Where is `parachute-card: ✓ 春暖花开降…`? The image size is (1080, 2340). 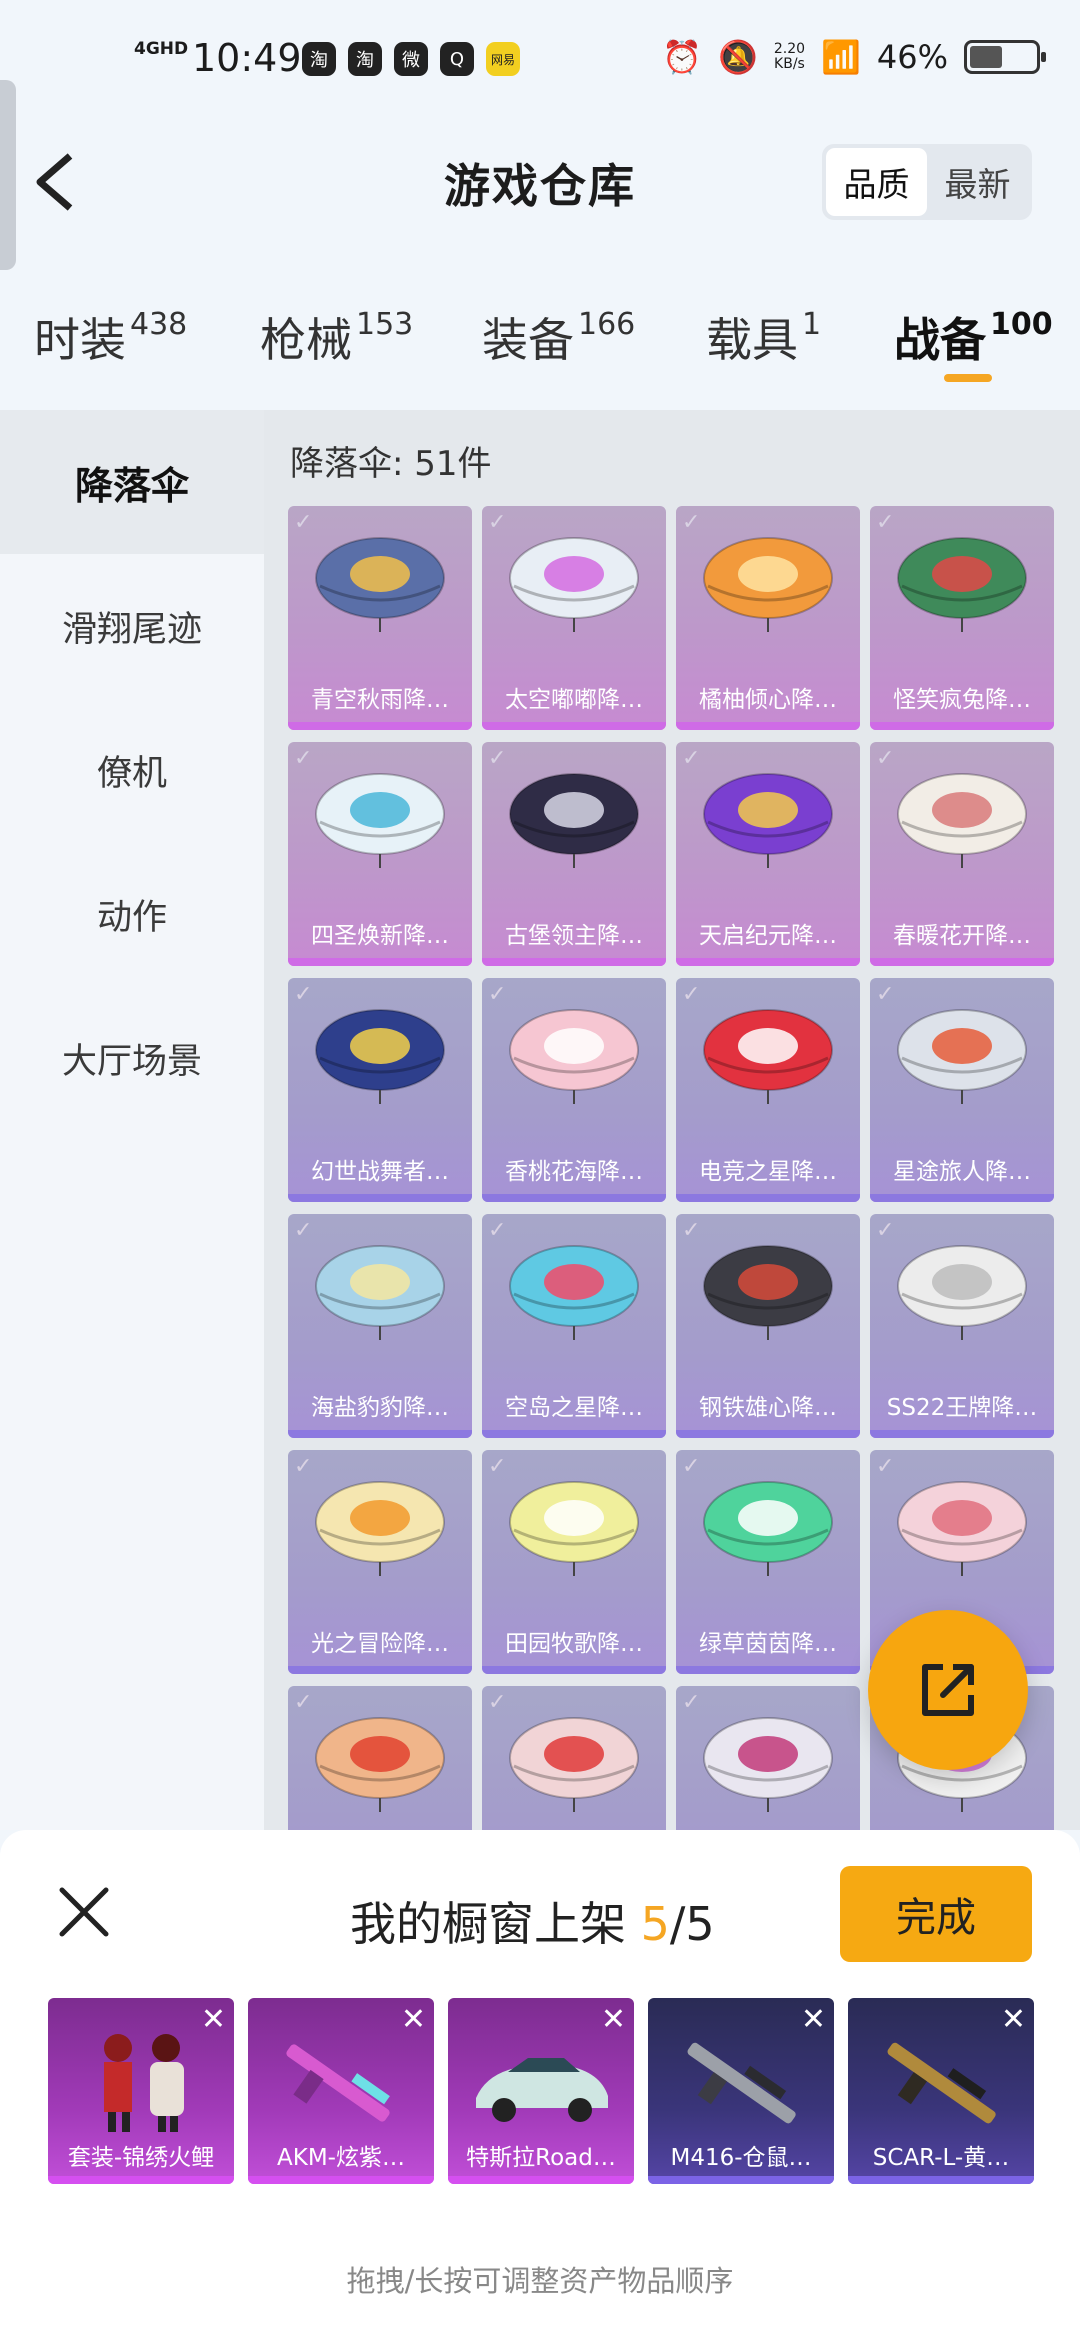 parachute-card: ✓ 春暖花开降… is located at coordinates (962, 854).